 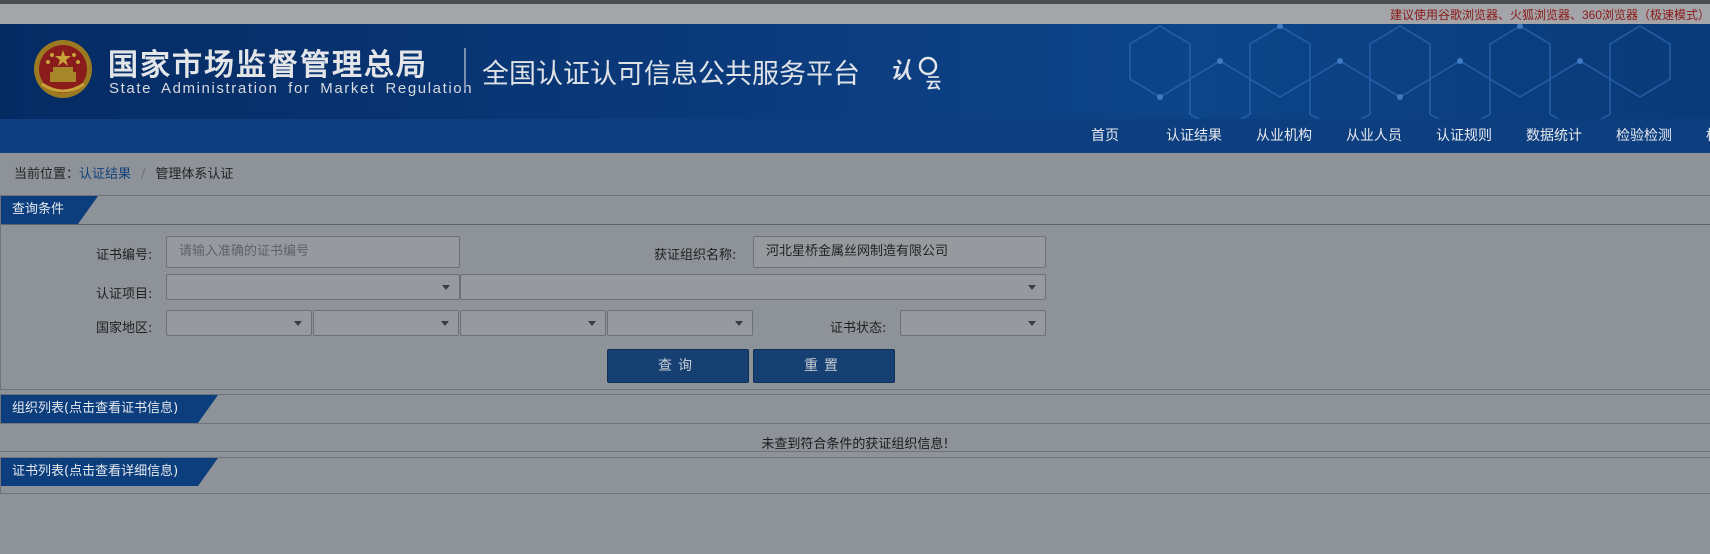 What do you see at coordinates (1464, 136) in the screenshot?
I see `nav-item-cert-rules: 认证规则` at bounding box center [1464, 136].